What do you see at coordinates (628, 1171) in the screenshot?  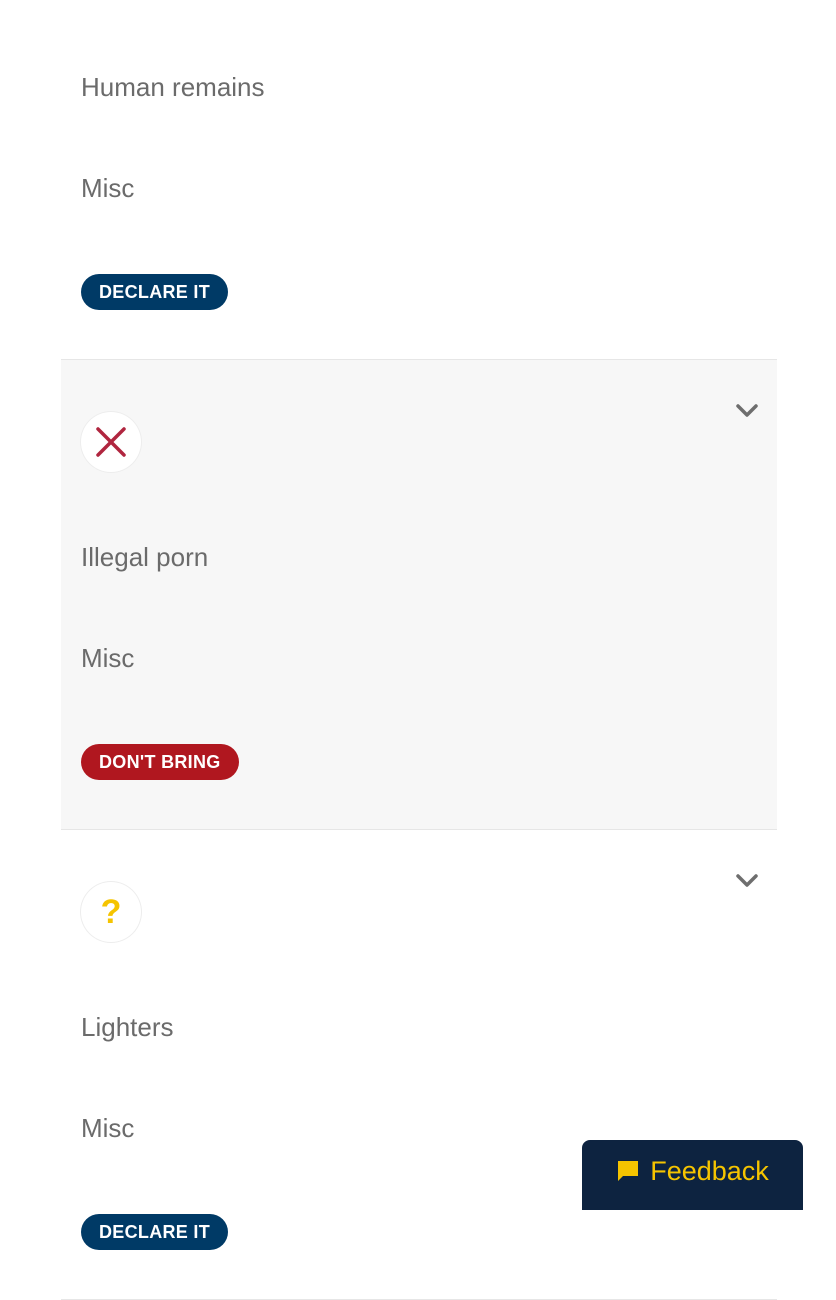 I see `speech-bubble-icon` at bounding box center [628, 1171].